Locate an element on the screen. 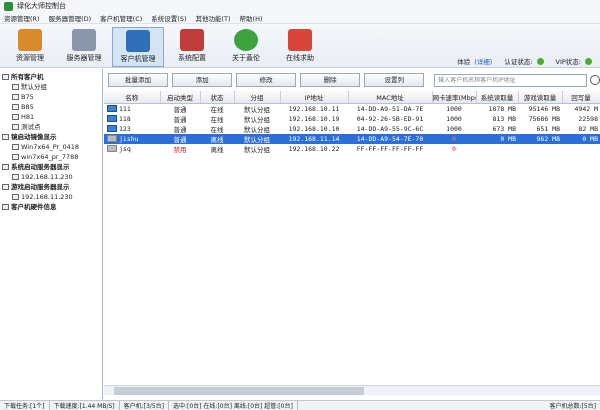 The width and height of the screenshot is (600, 410). menu-help: 帮助(H) is located at coordinates (251, 18).